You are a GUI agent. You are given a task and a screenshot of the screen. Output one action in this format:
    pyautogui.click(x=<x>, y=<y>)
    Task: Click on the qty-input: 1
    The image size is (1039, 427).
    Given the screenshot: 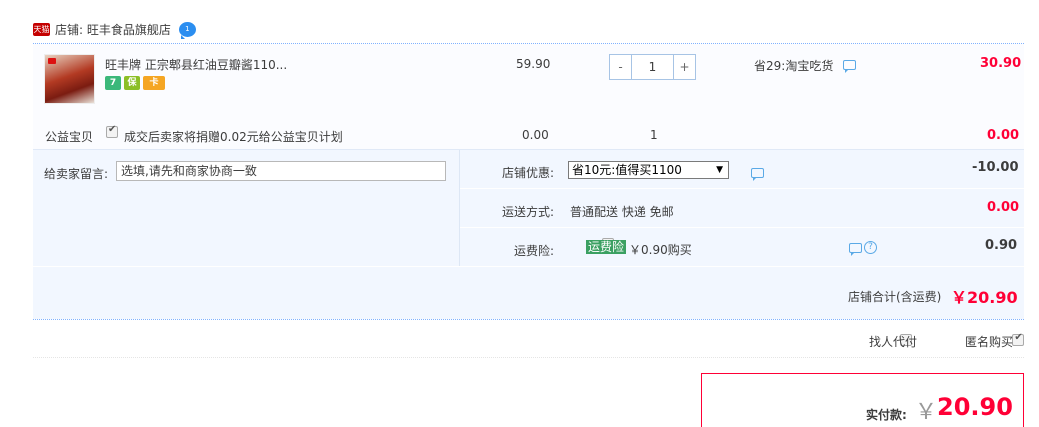 What is the action you would take?
    pyautogui.click(x=652, y=67)
    